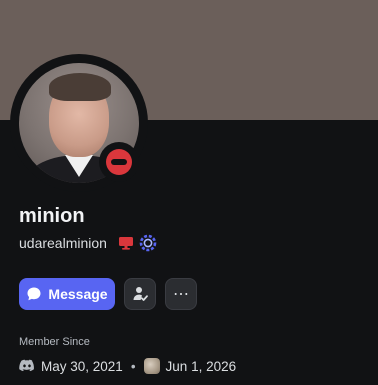 This screenshot has width=378, height=385. I want to click on member-since-row: May 30, 2021 • Jun 1, 2026, so click(127, 366).